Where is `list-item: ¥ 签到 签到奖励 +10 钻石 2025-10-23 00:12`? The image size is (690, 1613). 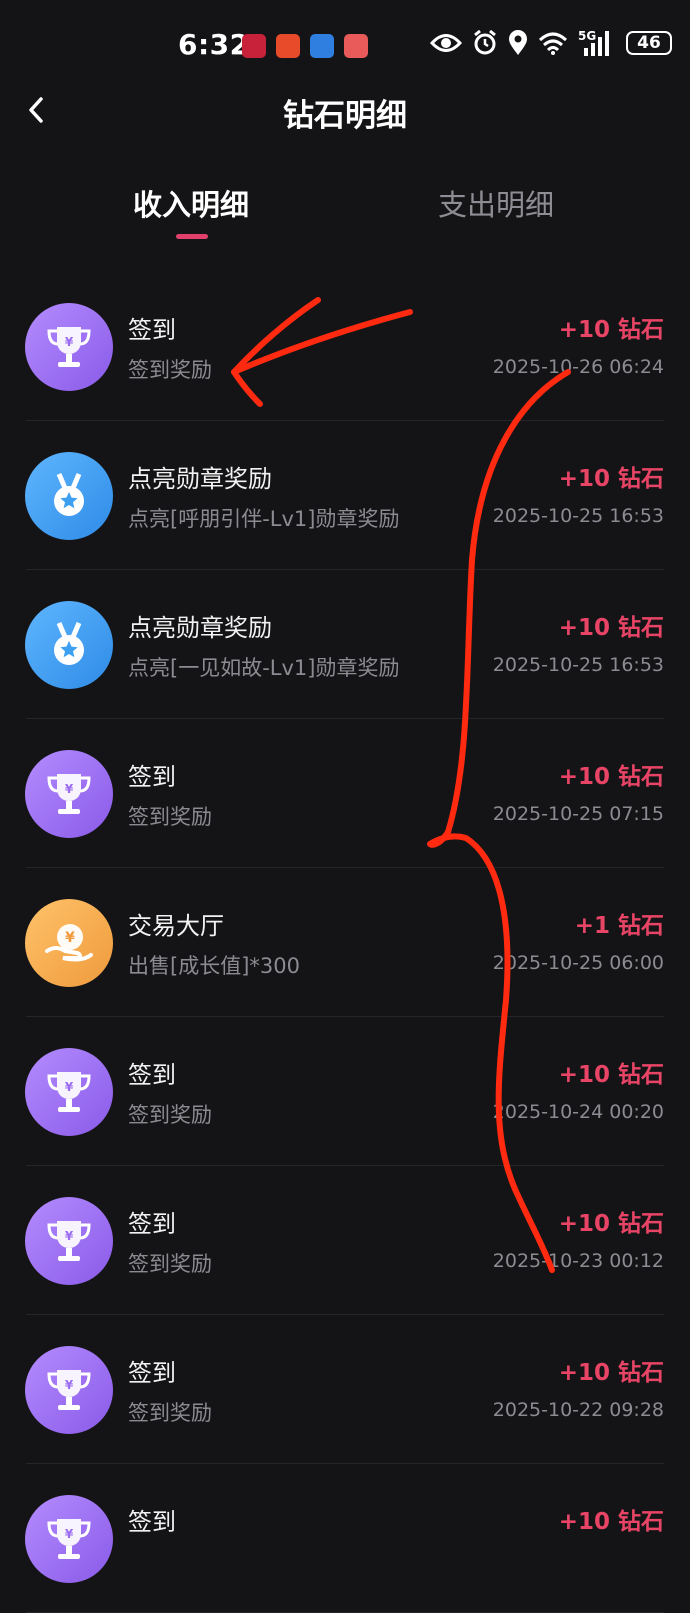 list-item: ¥ 签到 签到奖励 +10 钻石 2025-10-23 00:12 is located at coordinates (345, 1240).